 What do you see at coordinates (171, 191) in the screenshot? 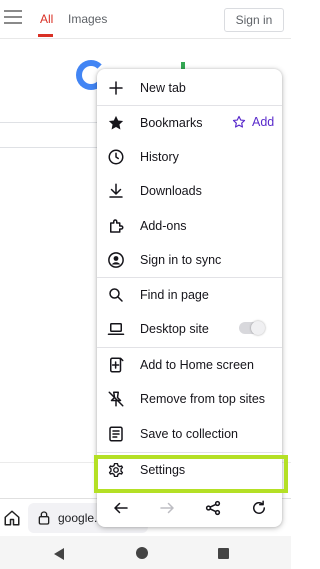
I see `menu-item-label: Downloads` at bounding box center [171, 191].